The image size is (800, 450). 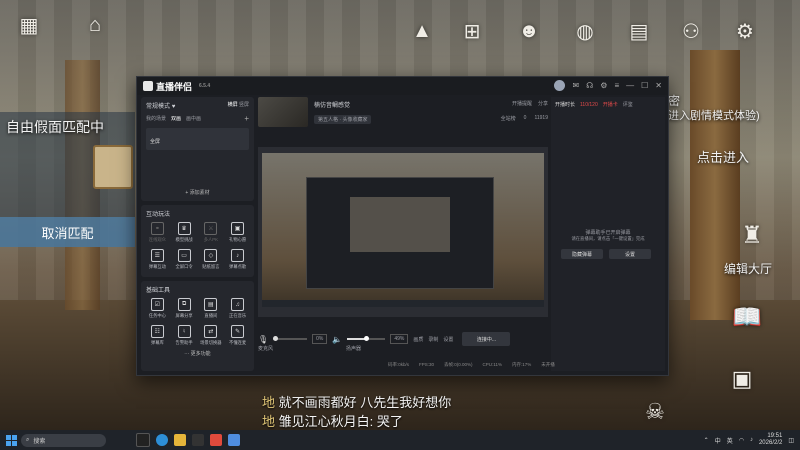 I want to click on menu-icon: ≡, so click(x=616, y=85).